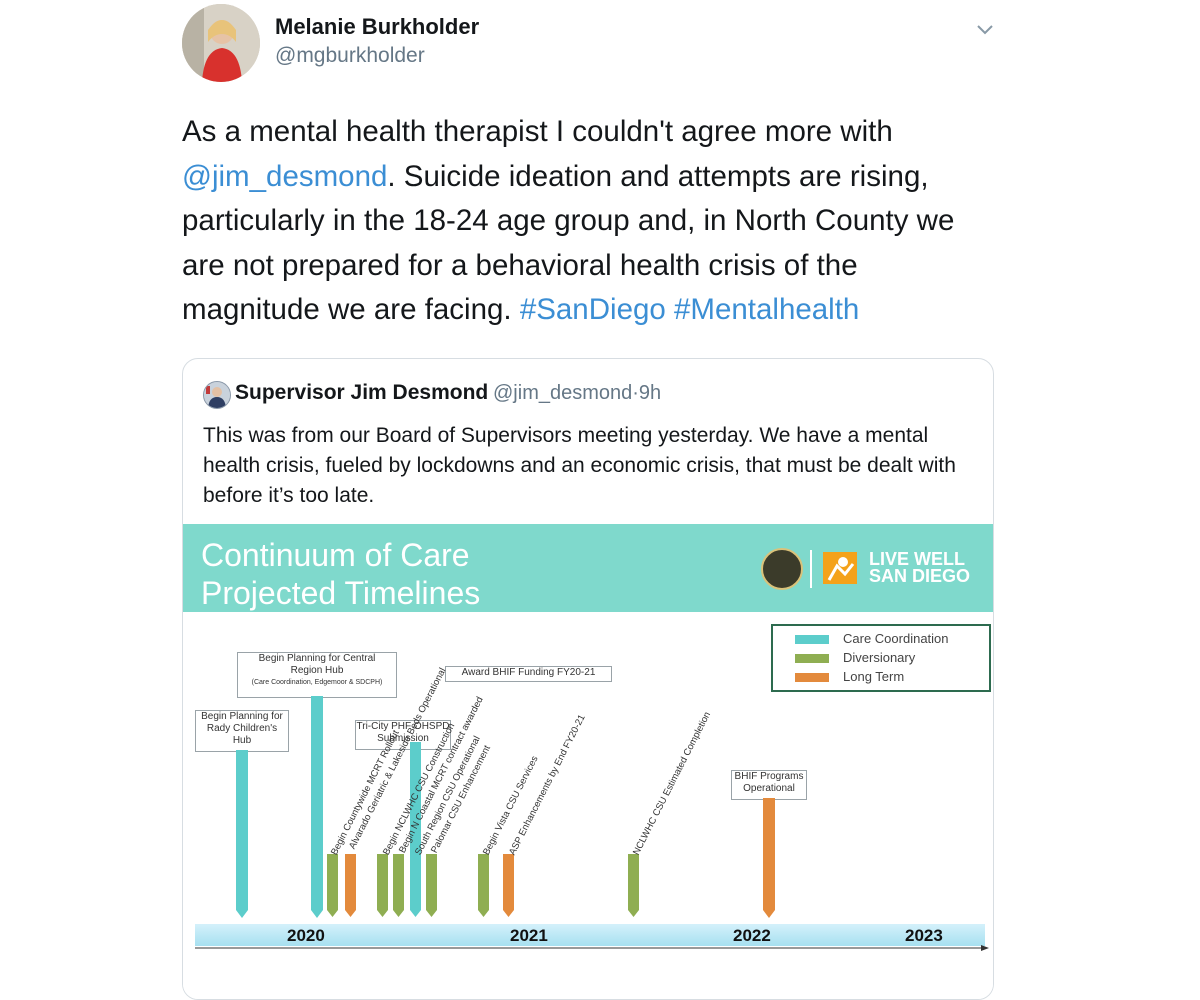 The width and height of the screenshot is (1200, 1000). Describe the element at coordinates (483, 885) in the screenshot. I see `bar-vista-csu` at that location.